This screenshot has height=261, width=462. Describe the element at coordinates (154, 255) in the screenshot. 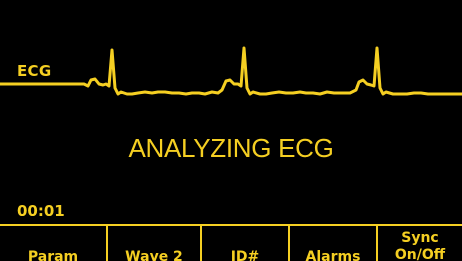

I see `wave-2-softkey-label: Wave 2` at that location.